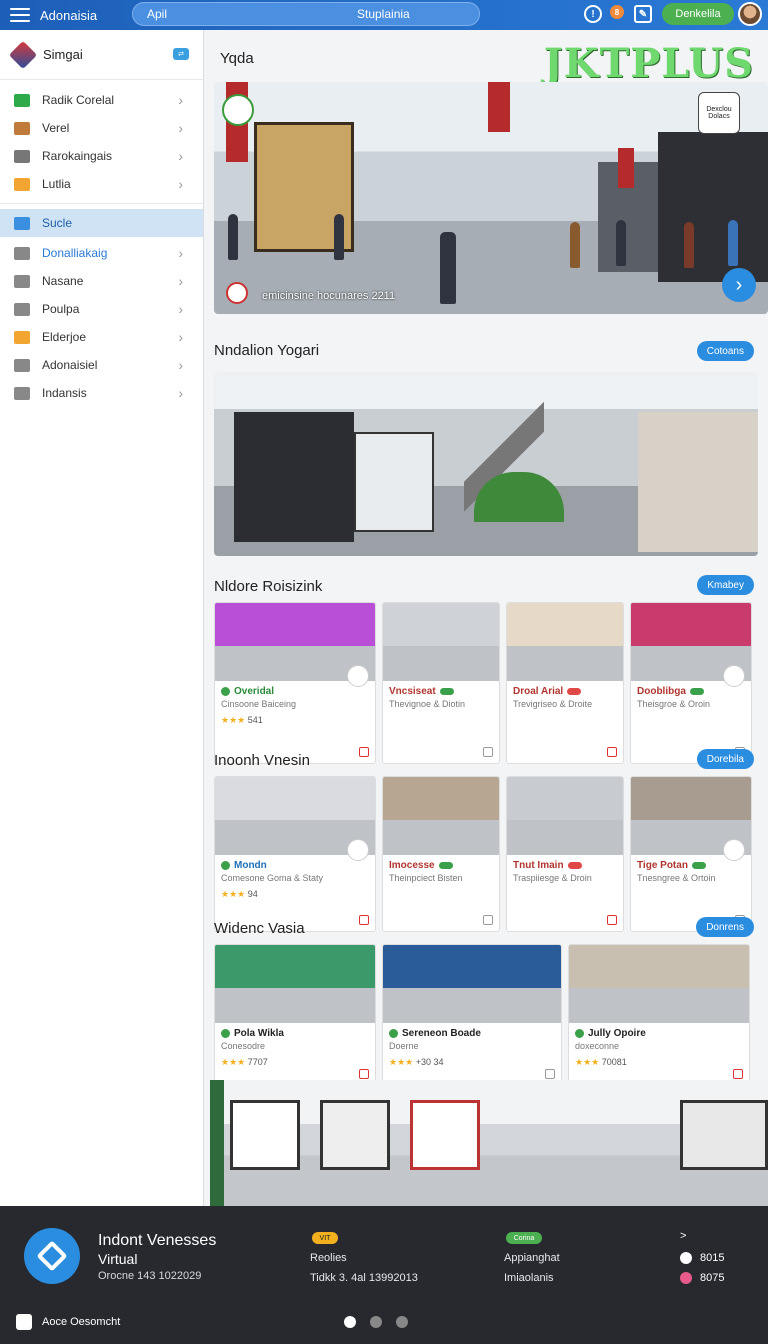 The image size is (768, 1344). Describe the element at coordinates (712, 1258) in the screenshot. I see `footer-stat-value: 8015` at that location.